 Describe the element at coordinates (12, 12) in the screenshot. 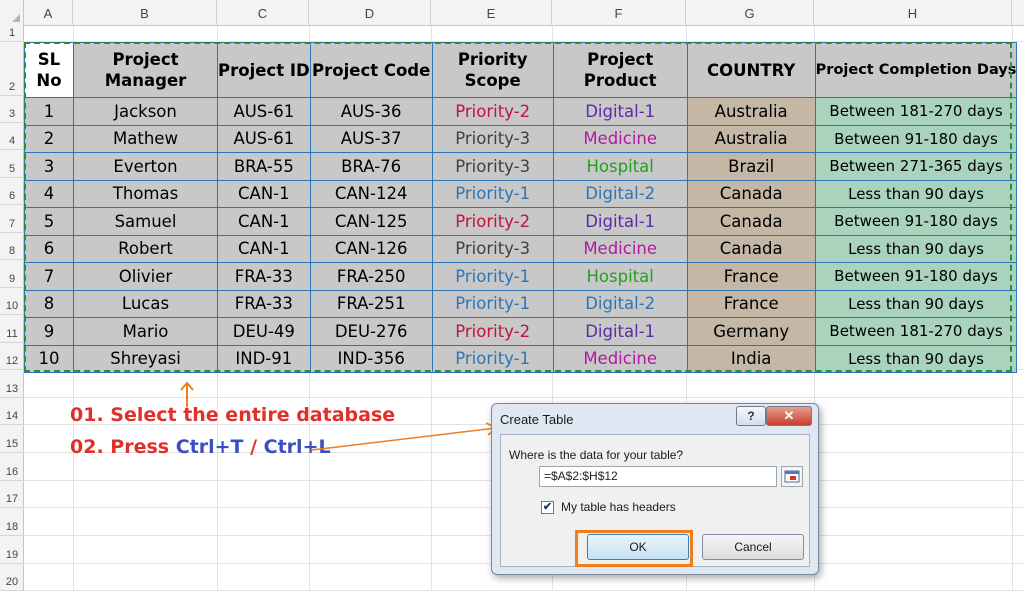

I see `select-all-corner` at that location.